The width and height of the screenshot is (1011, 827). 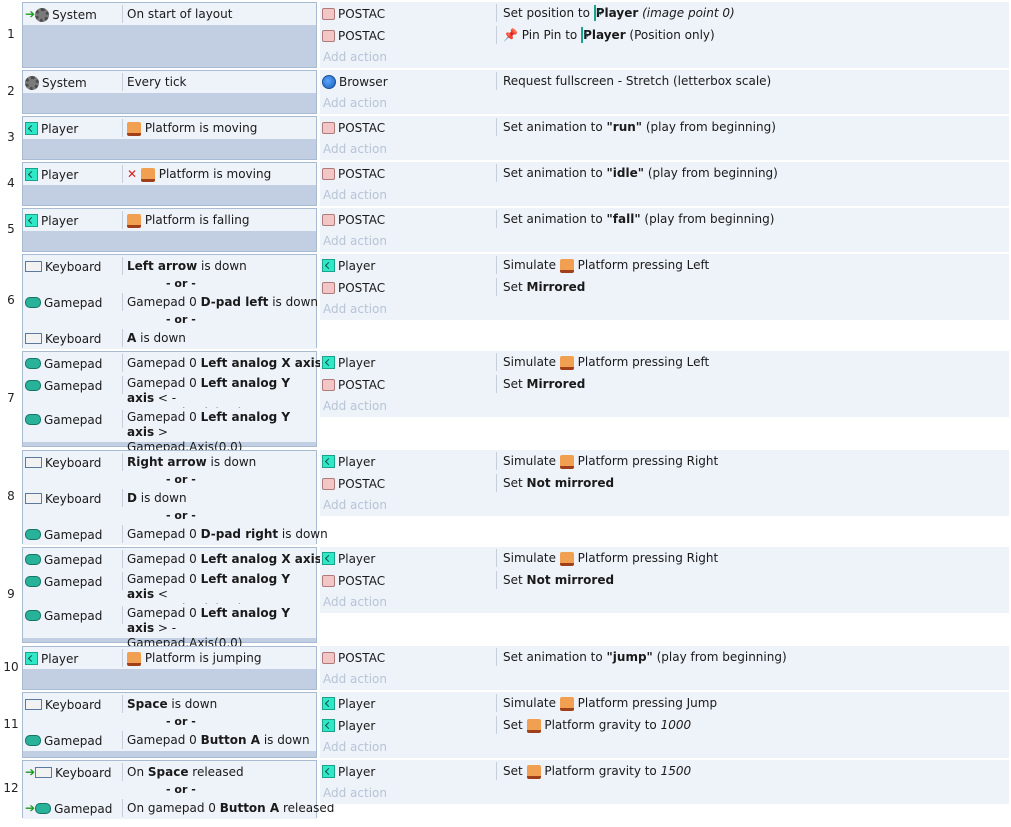 I want to click on conditions-block: ➔ System On start of layout, so click(x=169, y=35).